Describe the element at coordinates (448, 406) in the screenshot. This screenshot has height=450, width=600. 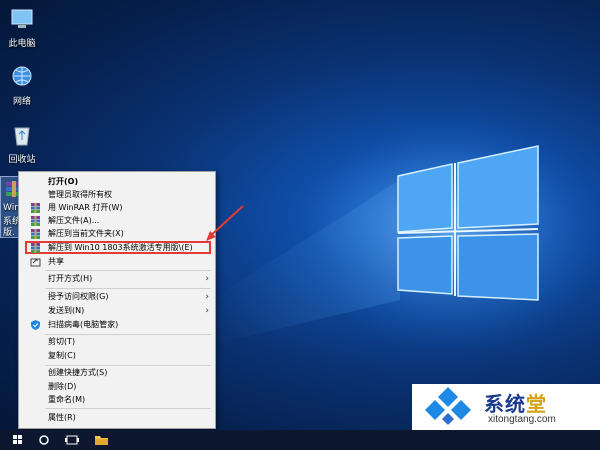
I see `logo-diamond-icon` at that location.